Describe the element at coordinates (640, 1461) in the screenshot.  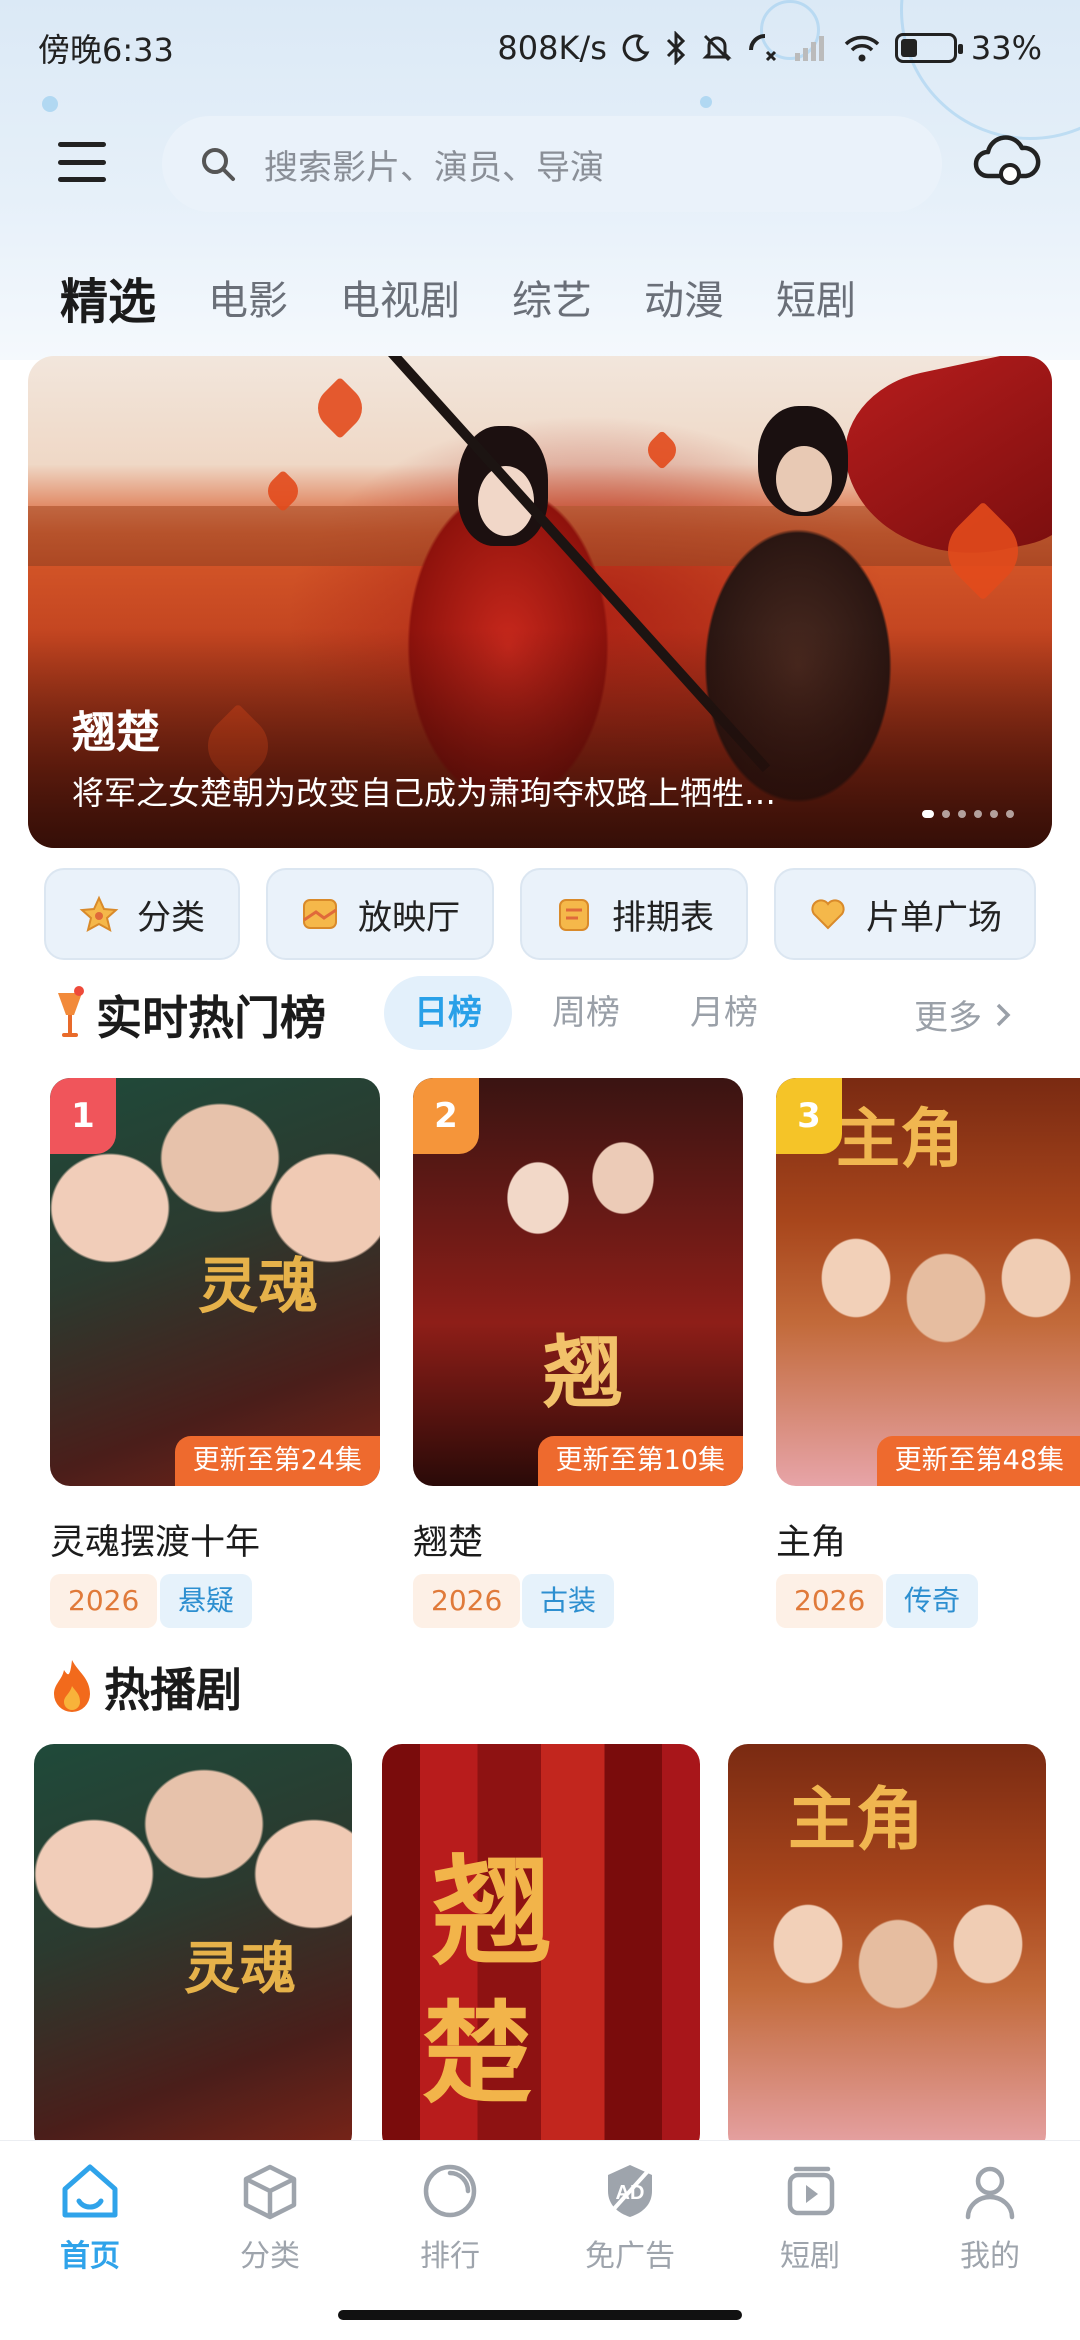
I see `episode-label: 更新至第10集` at that location.